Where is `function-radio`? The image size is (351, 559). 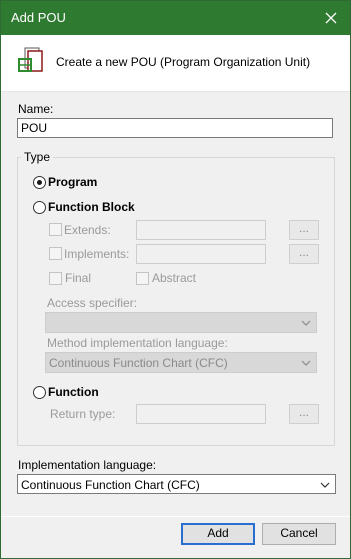
function-radio is located at coordinates (39, 392).